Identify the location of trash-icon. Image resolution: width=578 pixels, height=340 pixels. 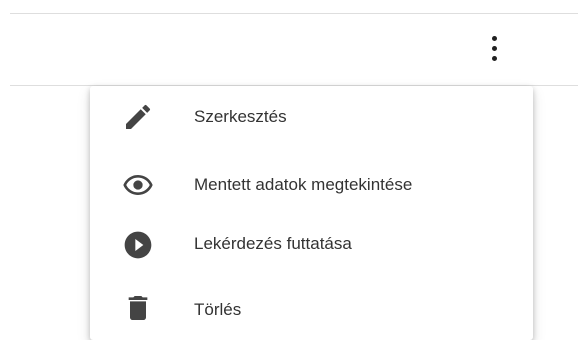
(138, 308).